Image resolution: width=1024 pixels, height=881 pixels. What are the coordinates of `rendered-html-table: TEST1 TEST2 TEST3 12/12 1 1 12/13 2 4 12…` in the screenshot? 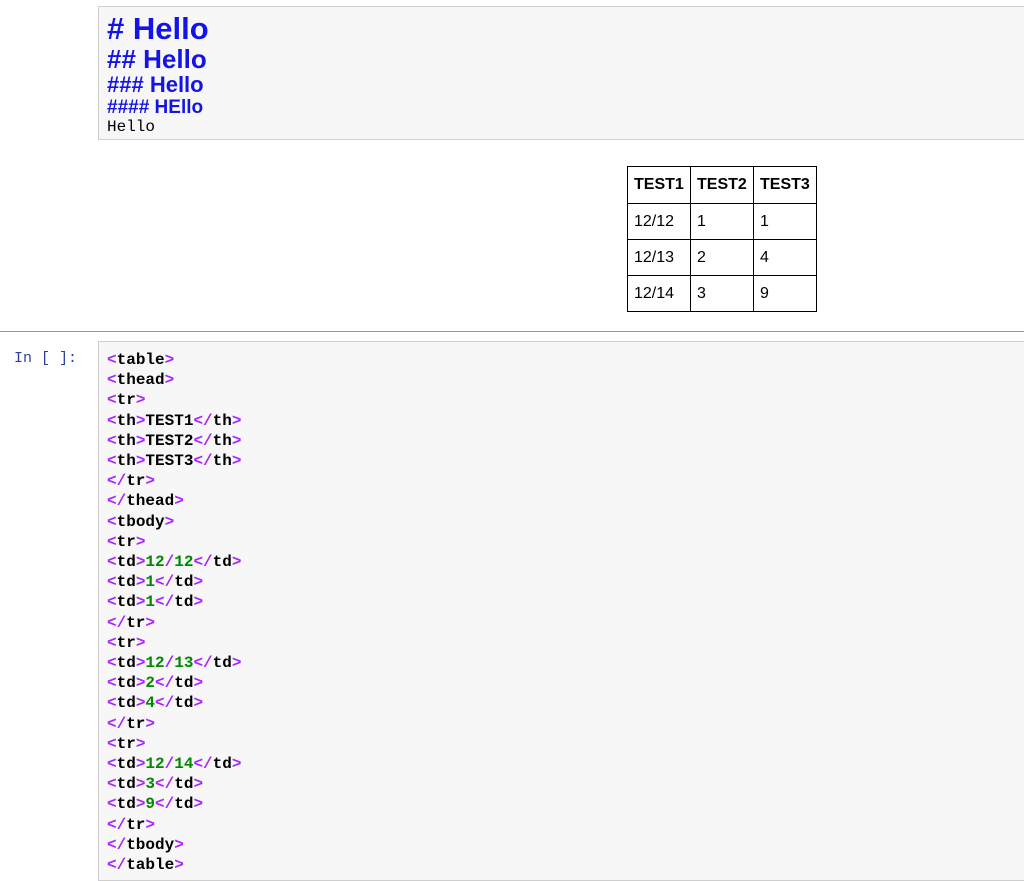 It's located at (722, 239).